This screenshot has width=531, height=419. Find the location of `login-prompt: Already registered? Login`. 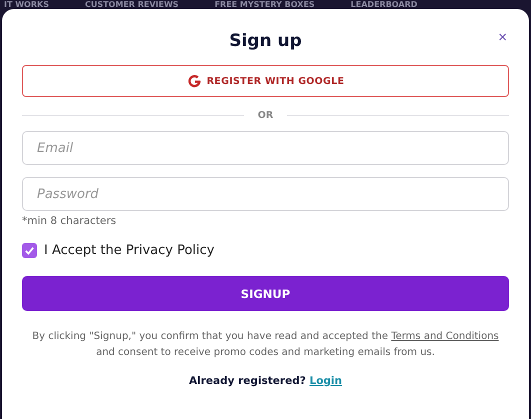

login-prompt: Already registered? Login is located at coordinates (265, 381).